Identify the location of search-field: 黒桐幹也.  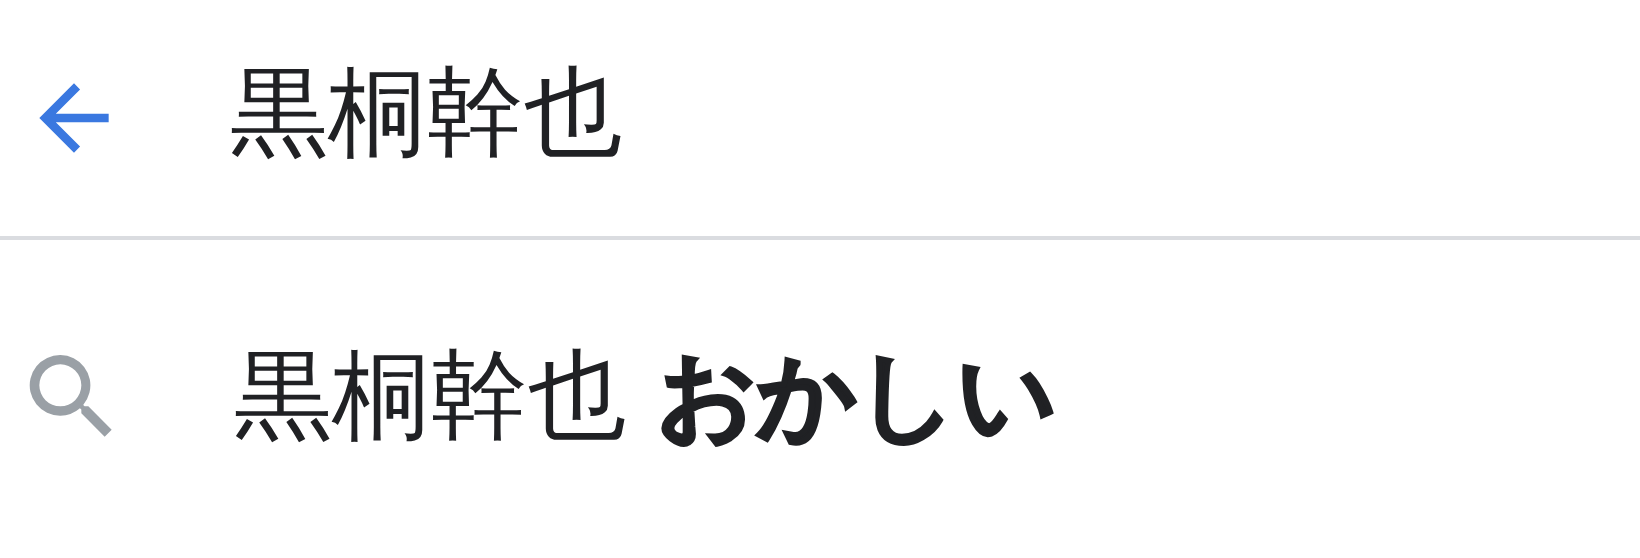
(830, 114).